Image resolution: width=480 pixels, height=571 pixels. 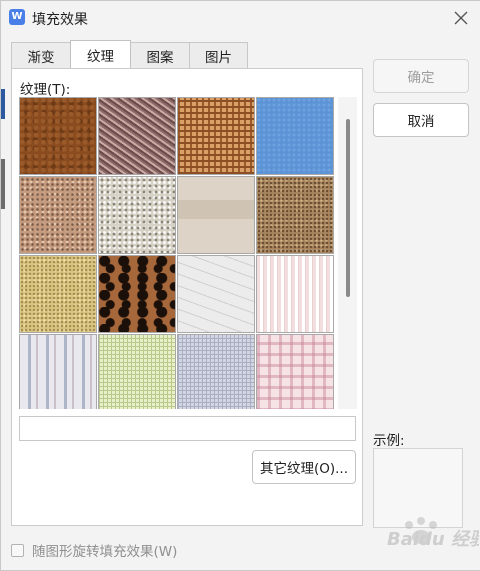 What do you see at coordinates (218, 55) in the screenshot?
I see `tab-picture: 图片` at bounding box center [218, 55].